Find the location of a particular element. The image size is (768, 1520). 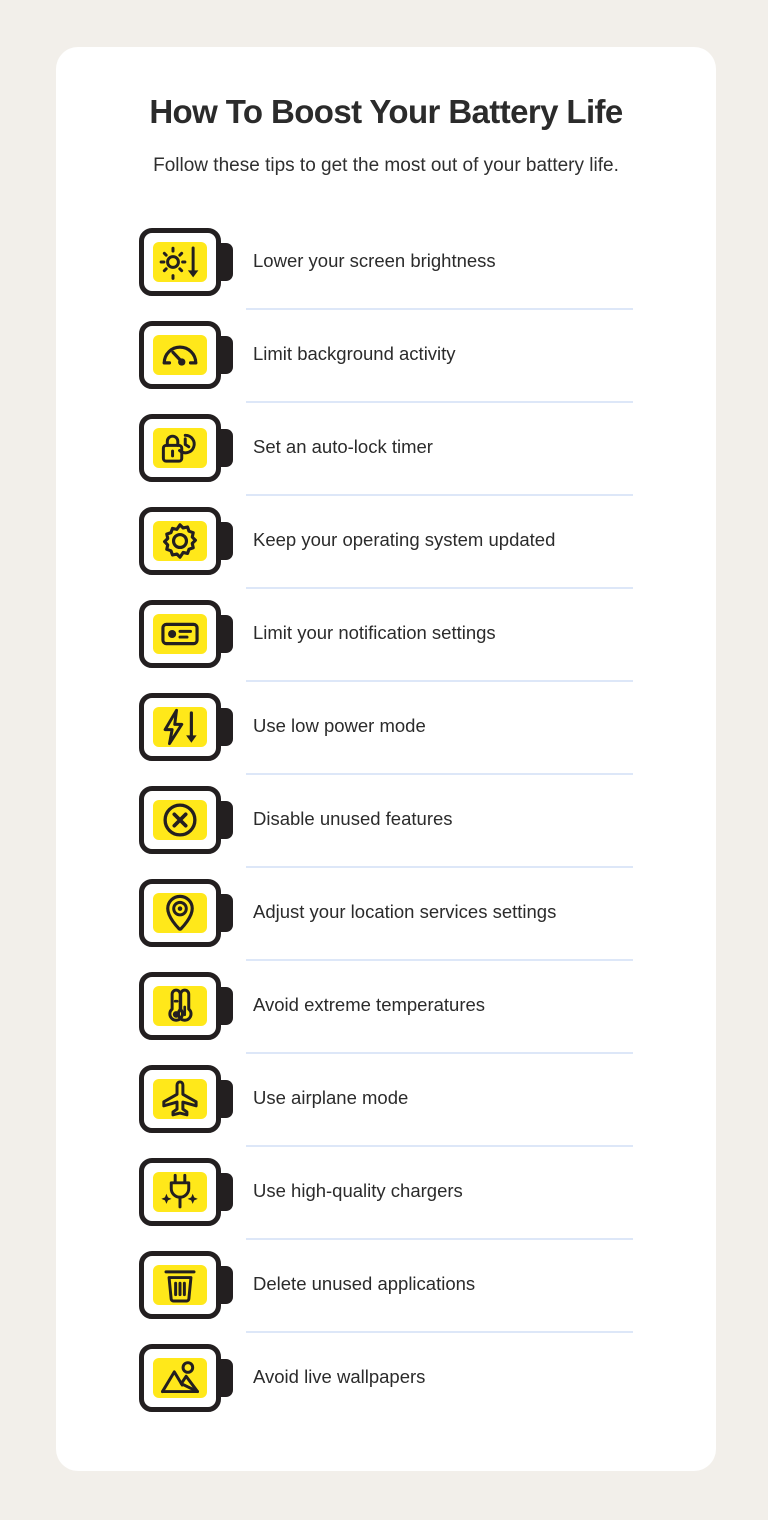

list-item-label: Avoid extreme temperatures is located at coordinates (369, 1005).